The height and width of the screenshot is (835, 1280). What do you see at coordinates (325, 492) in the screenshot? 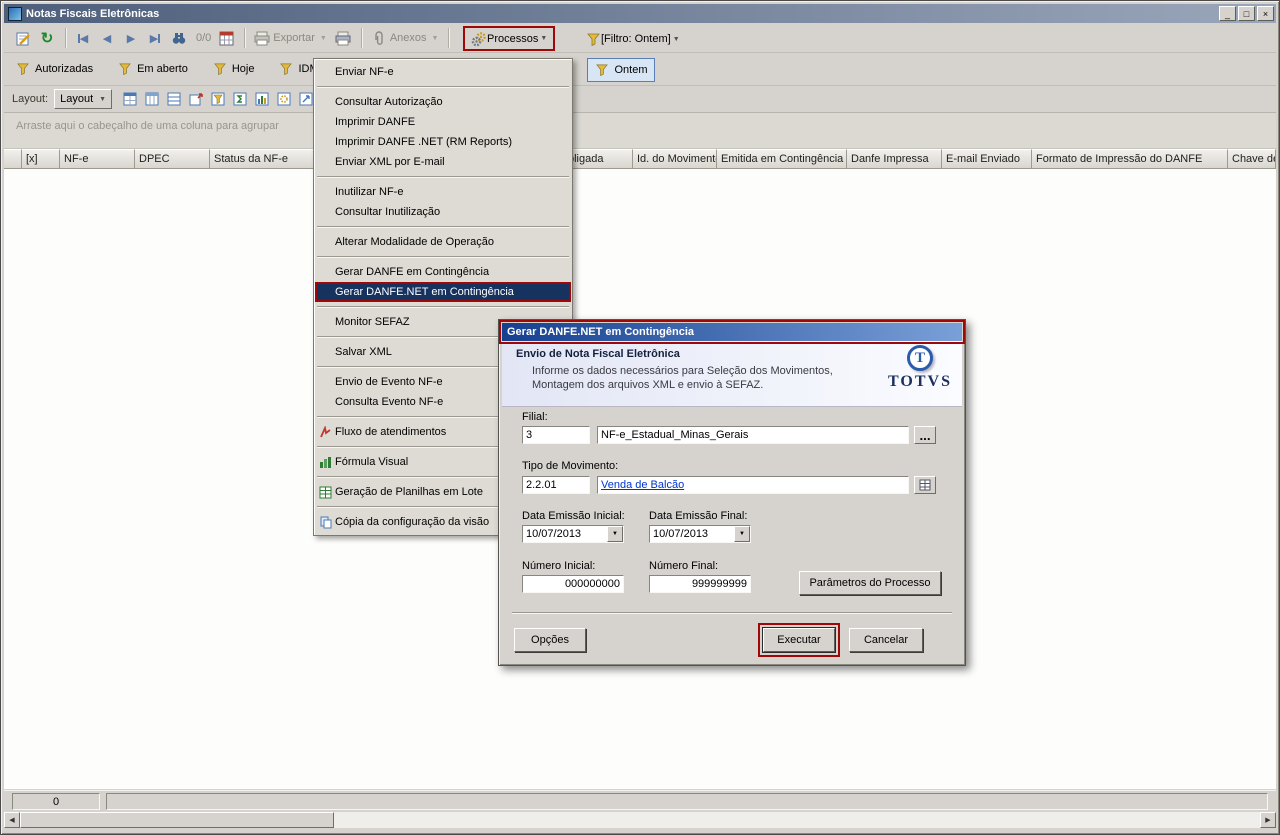
I see `spreadsheet-icon` at bounding box center [325, 492].